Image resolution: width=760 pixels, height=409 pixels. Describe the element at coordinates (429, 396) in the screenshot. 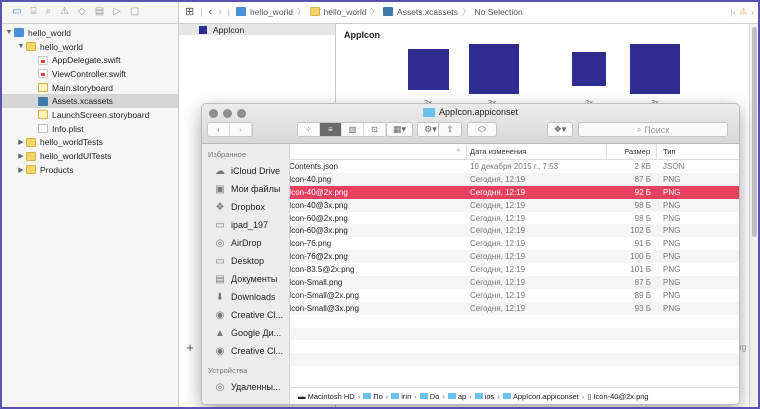

I see `path-item: Do` at that location.